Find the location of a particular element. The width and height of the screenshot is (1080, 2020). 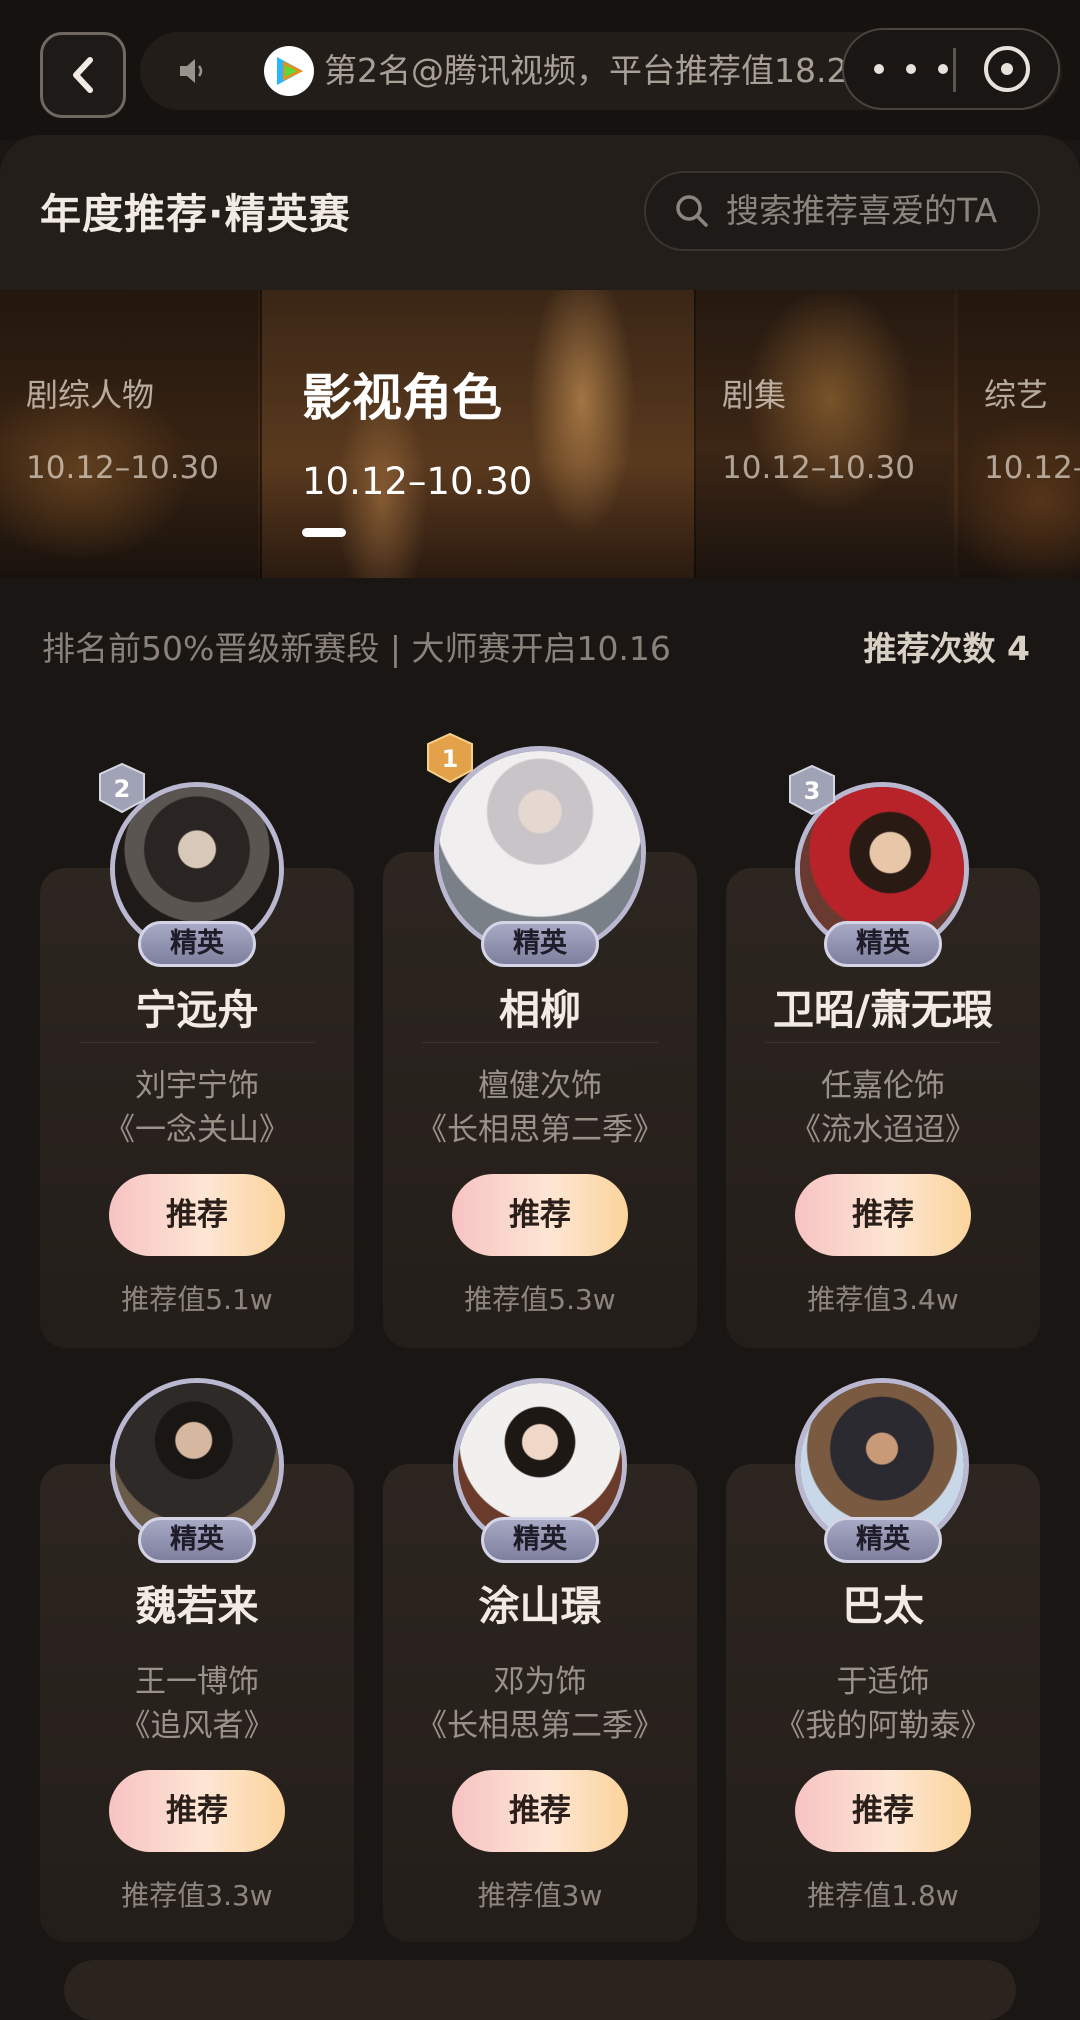

rank-number: 3 is located at coordinates (812, 791).